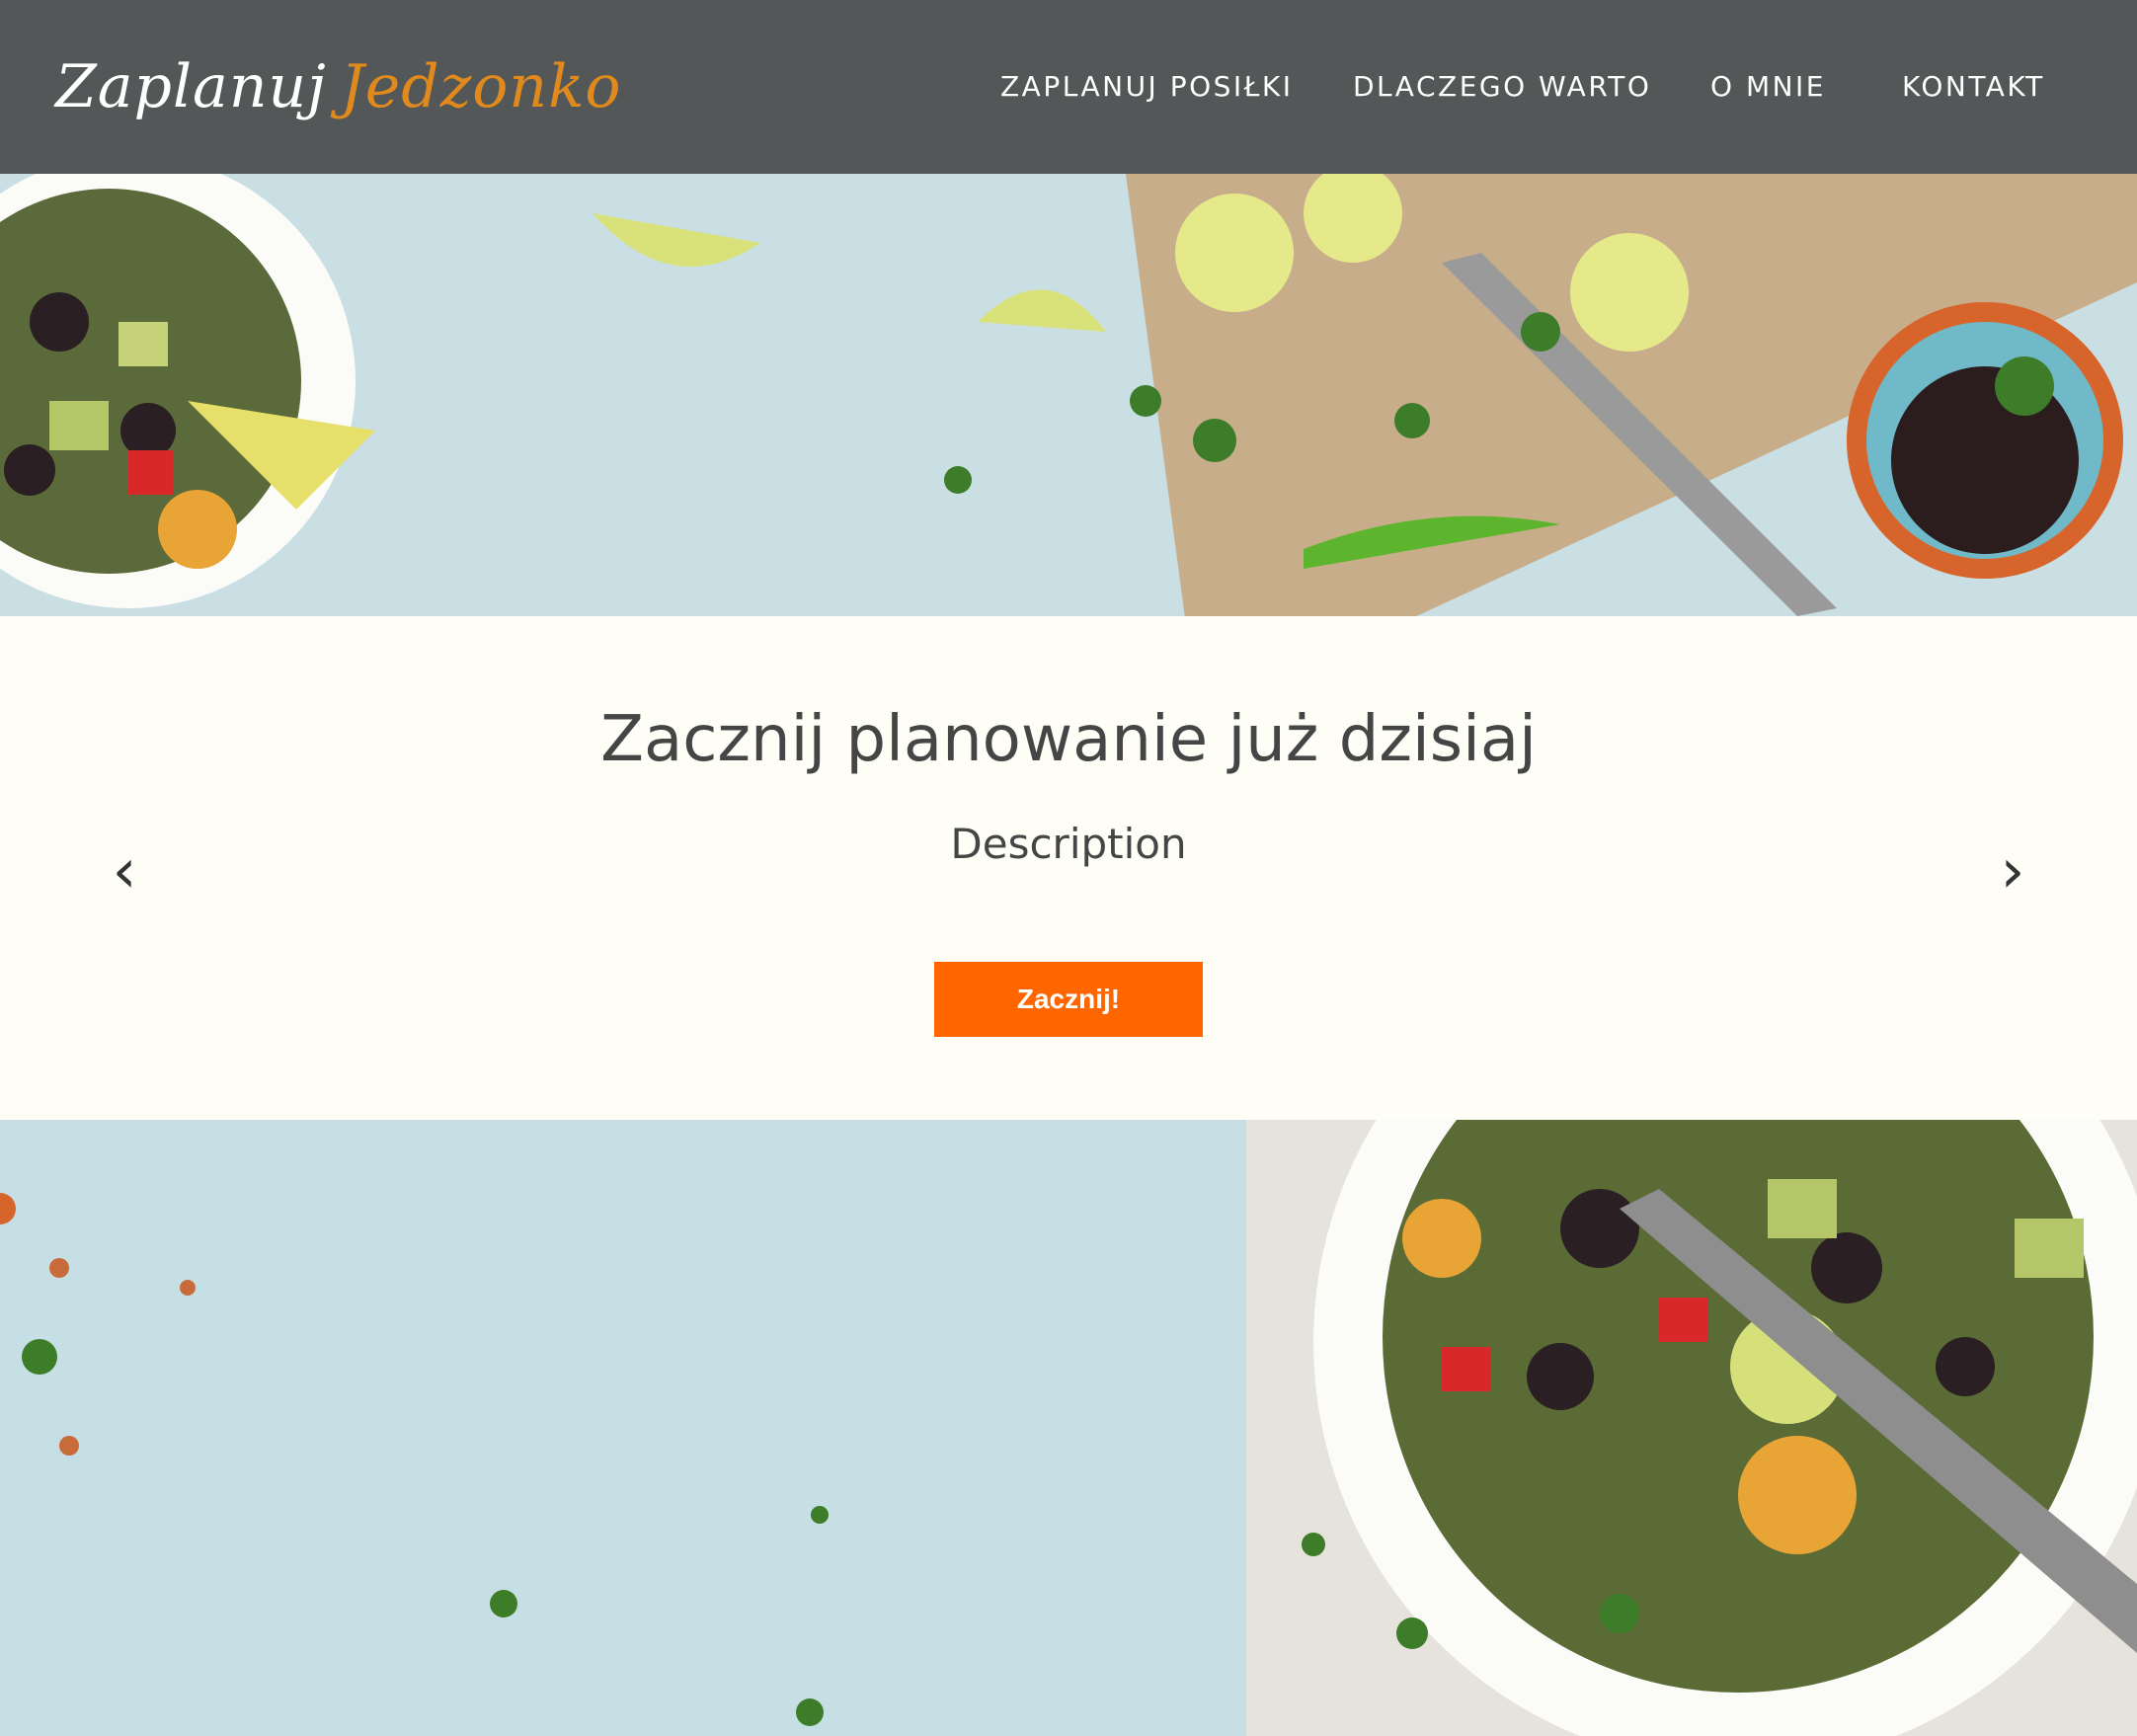 This screenshot has width=2137, height=1736. What do you see at coordinates (2012, 870) in the screenshot?
I see `carousel-next-icon: ›` at bounding box center [2012, 870].